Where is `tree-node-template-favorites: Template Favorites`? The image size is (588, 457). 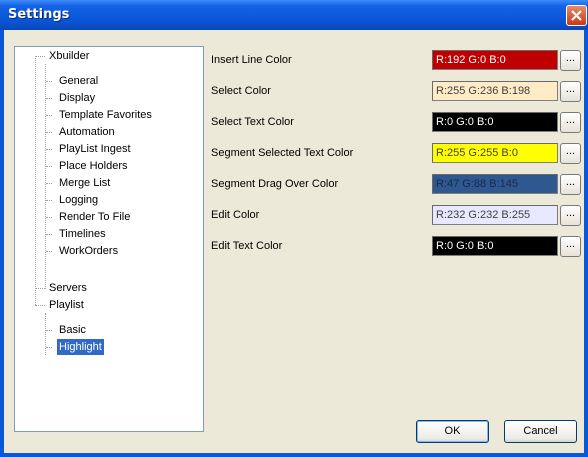
tree-node-template-favorites: Template Favorites is located at coordinates (105, 115).